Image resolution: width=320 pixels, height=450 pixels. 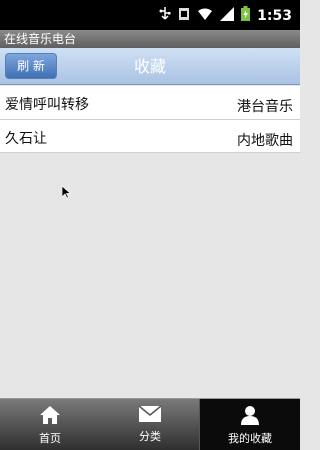 What do you see at coordinates (150, 136) in the screenshot?
I see `list-item: 久石让 内地歌曲` at bounding box center [150, 136].